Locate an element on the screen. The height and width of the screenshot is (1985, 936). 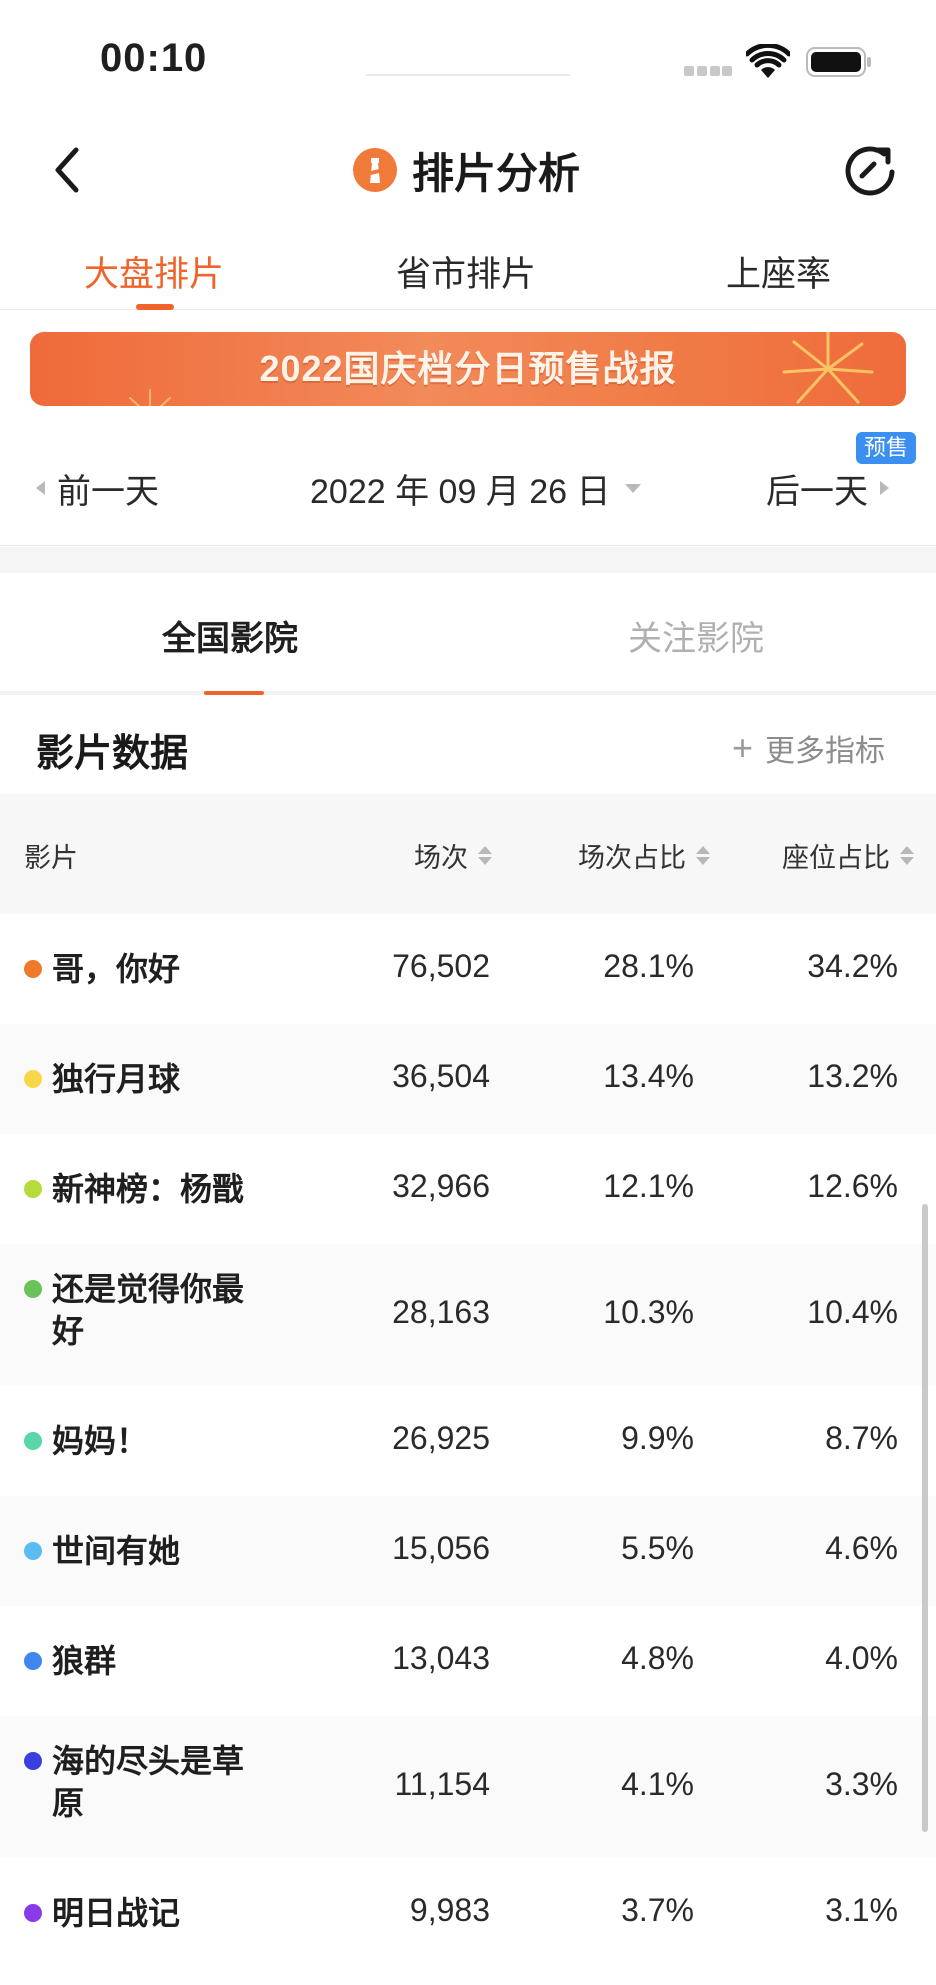
wifi-icon is located at coordinates (768, 61).